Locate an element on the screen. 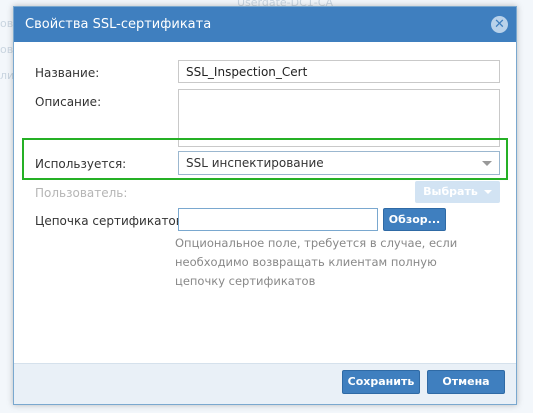 The height and width of the screenshot is (413, 533). used-label: Используется: is located at coordinates (81, 164).